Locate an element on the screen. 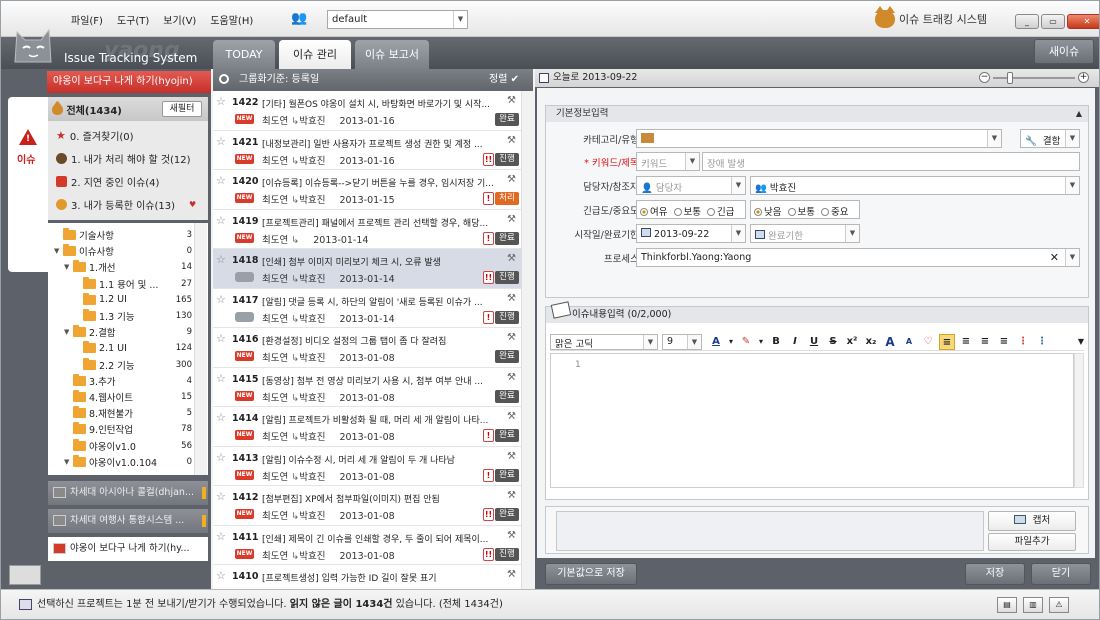 The height and width of the screenshot is (620, 1100). tree-item: 9.인턴작업 78 is located at coordinates (121, 429).